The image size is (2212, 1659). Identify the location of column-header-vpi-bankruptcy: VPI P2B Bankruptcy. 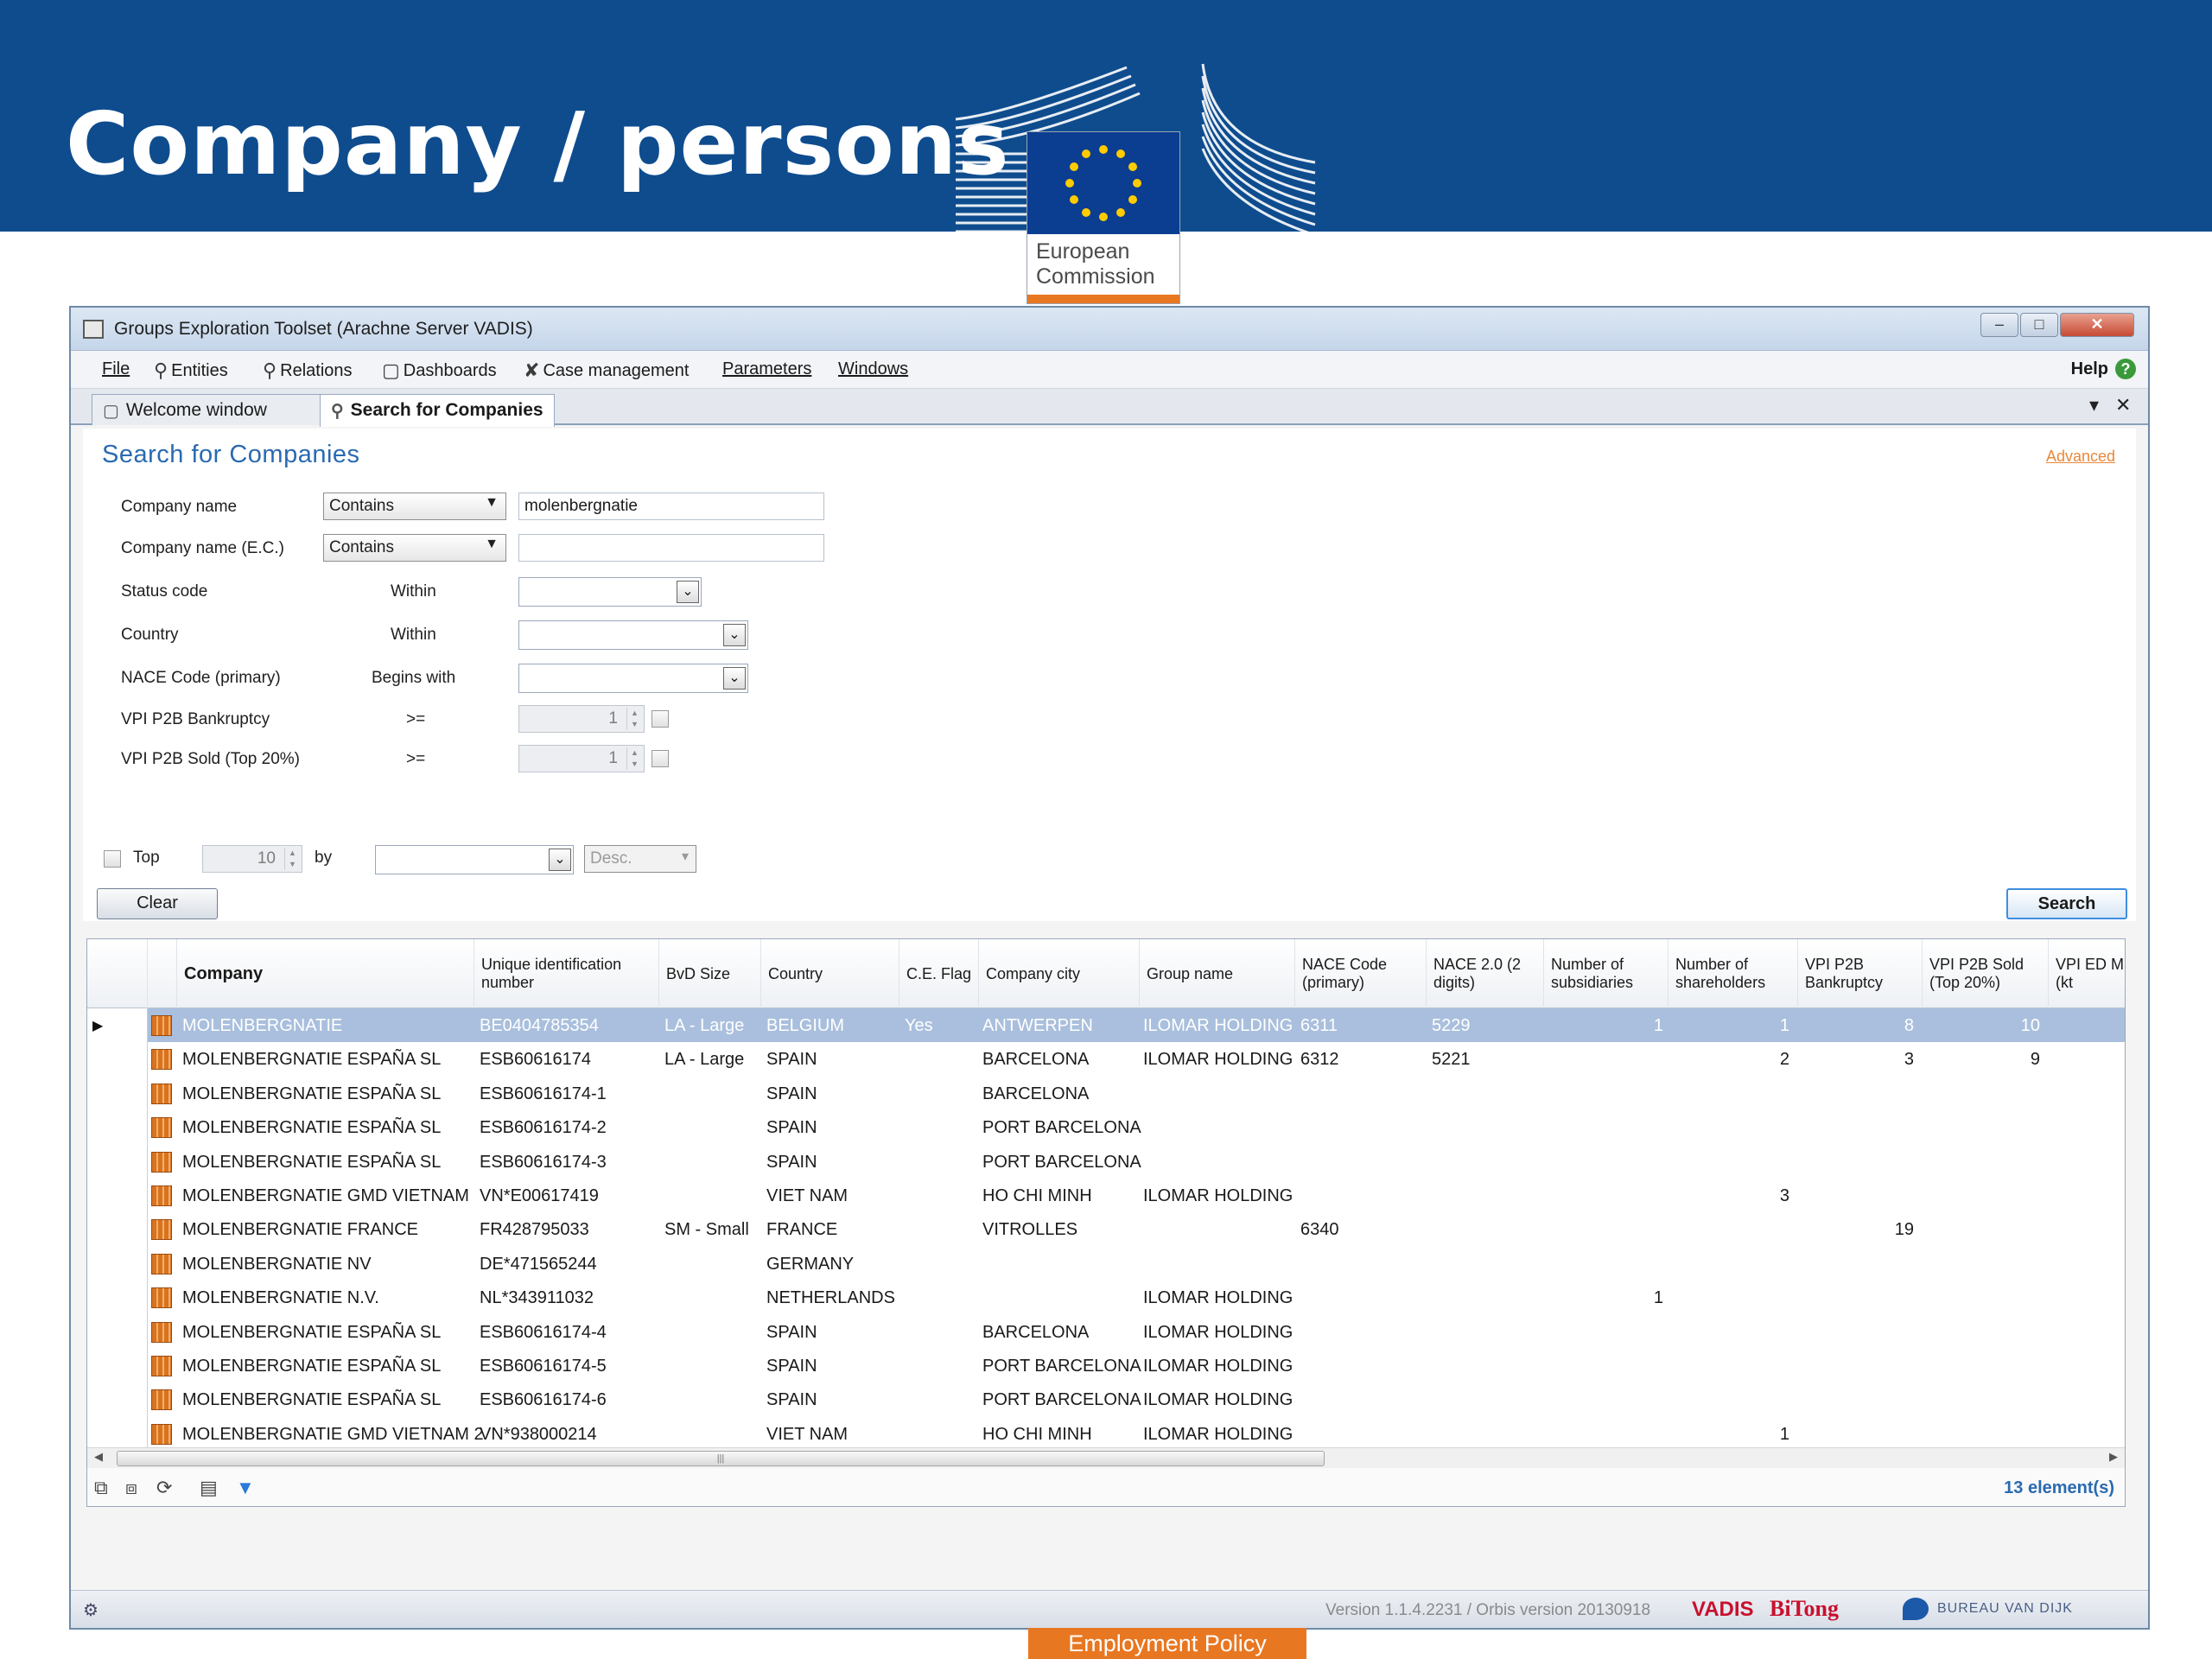
(1860, 973).